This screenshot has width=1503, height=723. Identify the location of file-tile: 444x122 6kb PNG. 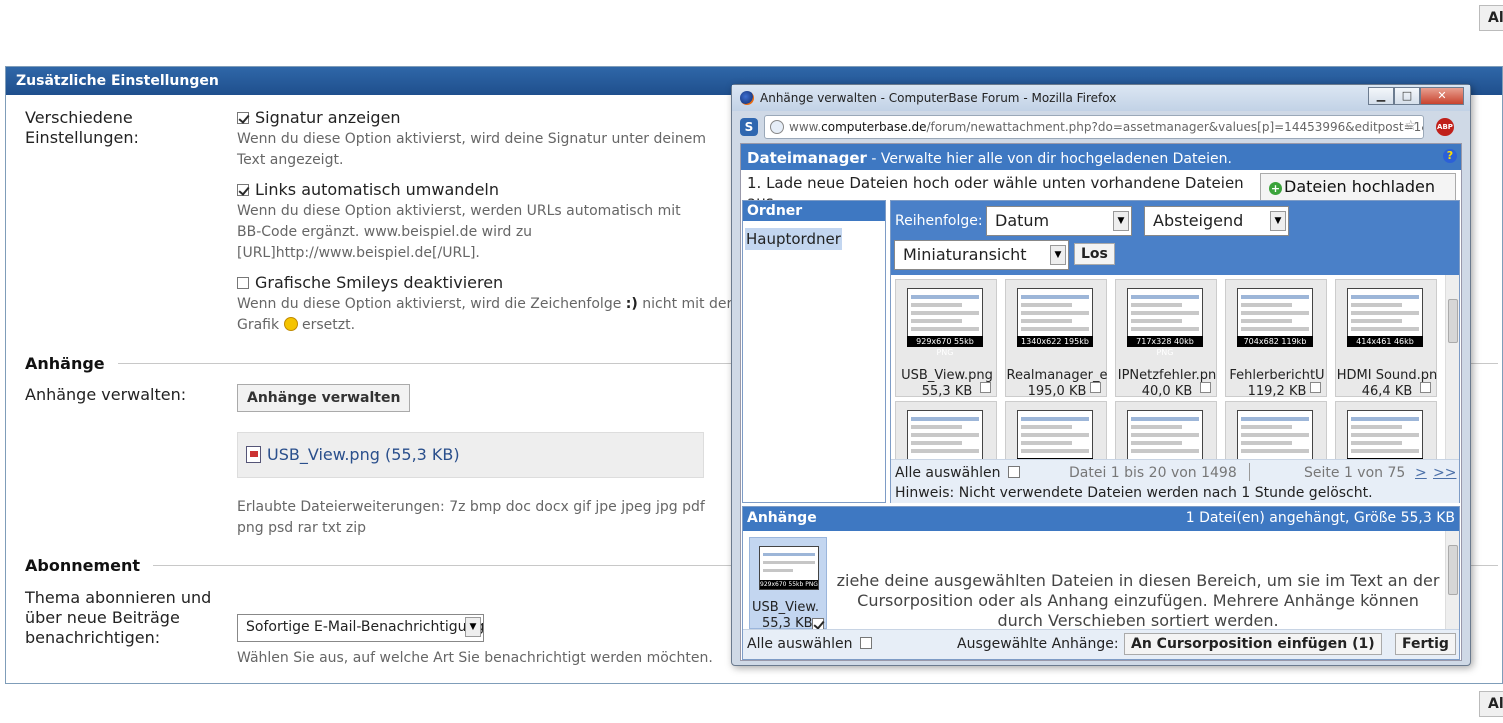
(1386, 430).